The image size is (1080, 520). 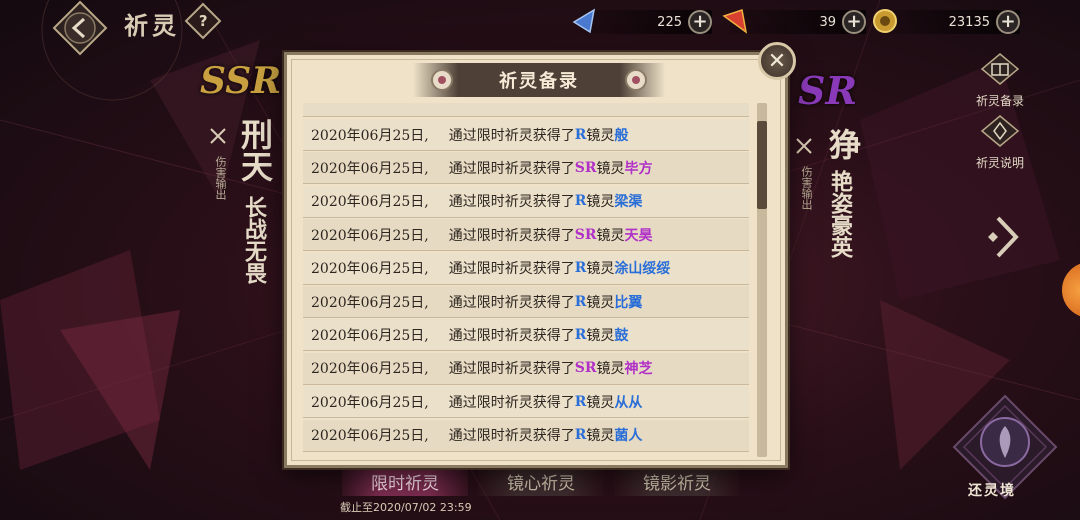 I want to click on scrollbar, so click(x=762, y=280).